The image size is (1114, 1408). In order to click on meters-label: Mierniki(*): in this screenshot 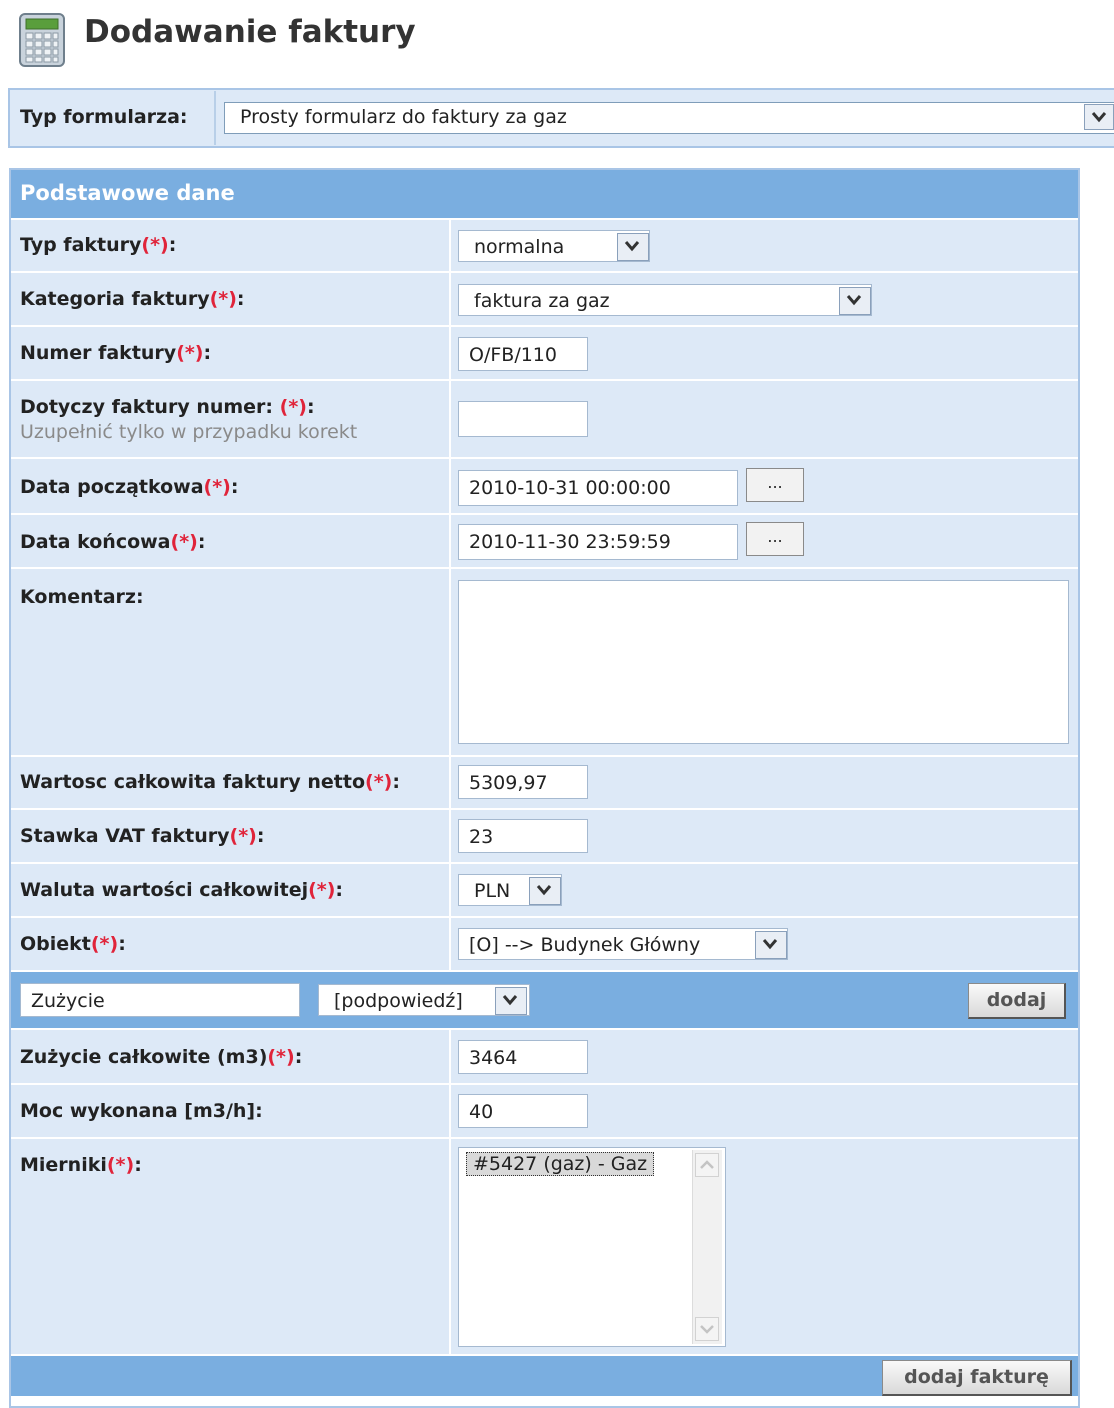, I will do `click(81, 1165)`.